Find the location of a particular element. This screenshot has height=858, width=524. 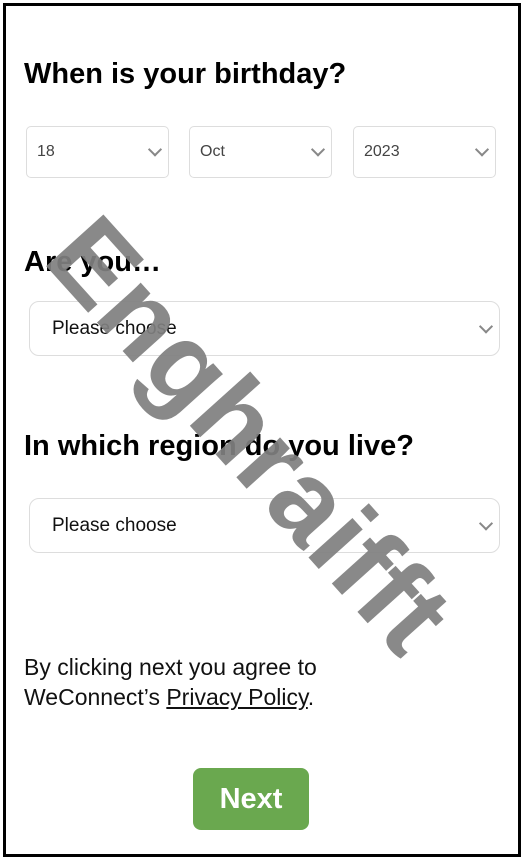

gender-select: Please choose is located at coordinates (264, 328).